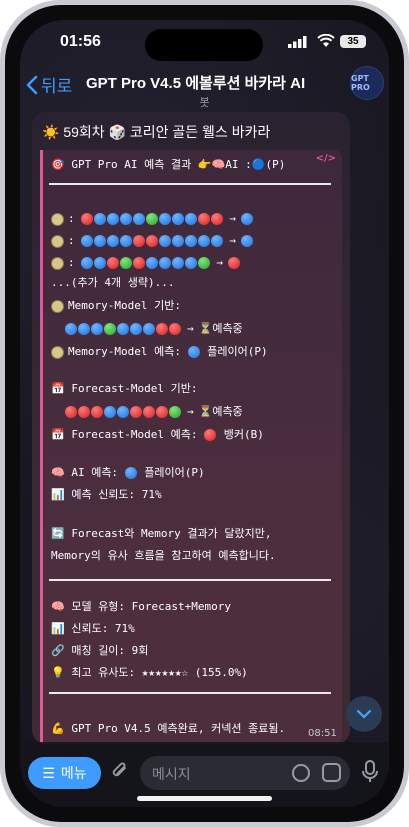 The height and width of the screenshot is (827, 409). What do you see at coordinates (190, 184) in the screenshot?
I see `divider` at bounding box center [190, 184].